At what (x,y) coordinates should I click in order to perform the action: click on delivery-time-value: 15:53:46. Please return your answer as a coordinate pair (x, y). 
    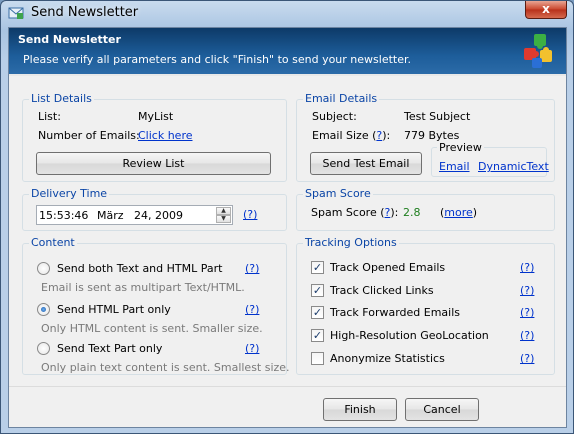
    Looking at the image, I should click on (63, 215).